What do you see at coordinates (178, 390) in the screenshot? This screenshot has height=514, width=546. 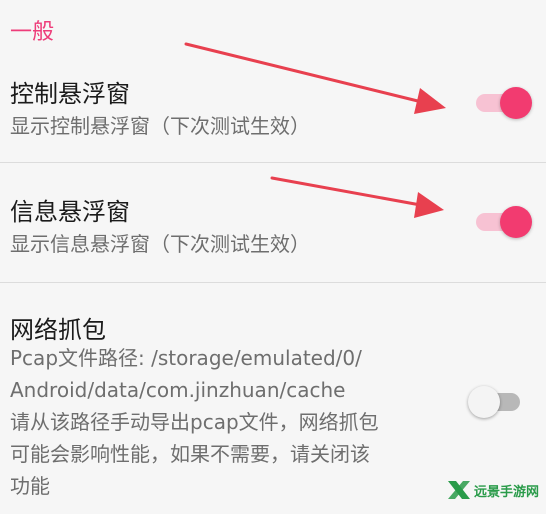 I see `summary-line: Android/data/com.jinzhuan/cache` at bounding box center [178, 390].